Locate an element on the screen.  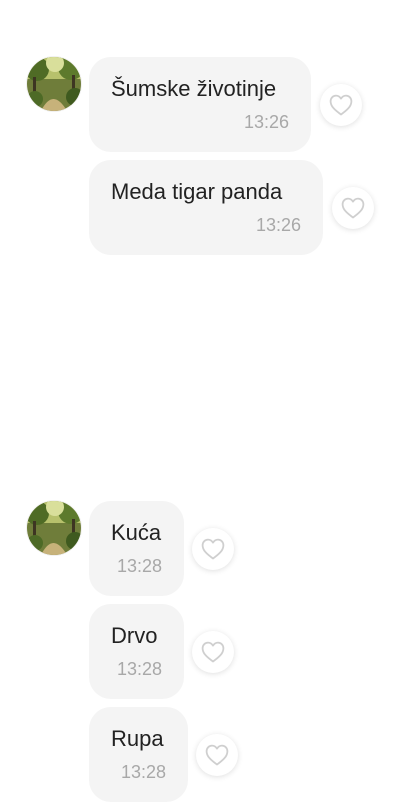
message-bubble: Drvo 13:28 is located at coordinates (136, 651).